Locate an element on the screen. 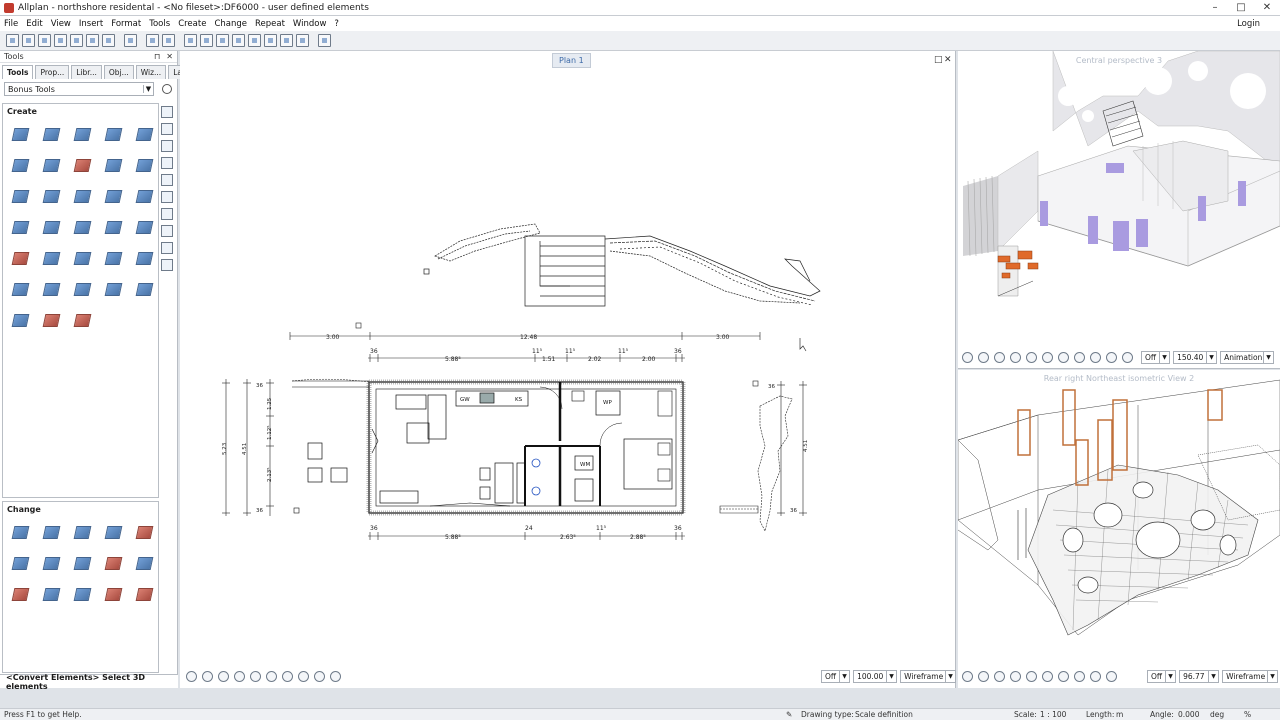 Image resolution: width=1280 pixels, height=720 pixels. modify-line-icon is located at coordinates (20, 532).